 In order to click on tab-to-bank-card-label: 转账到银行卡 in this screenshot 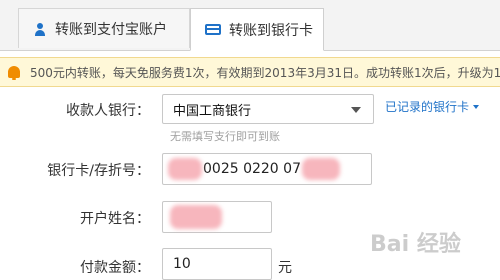, I will do `click(271, 30)`.